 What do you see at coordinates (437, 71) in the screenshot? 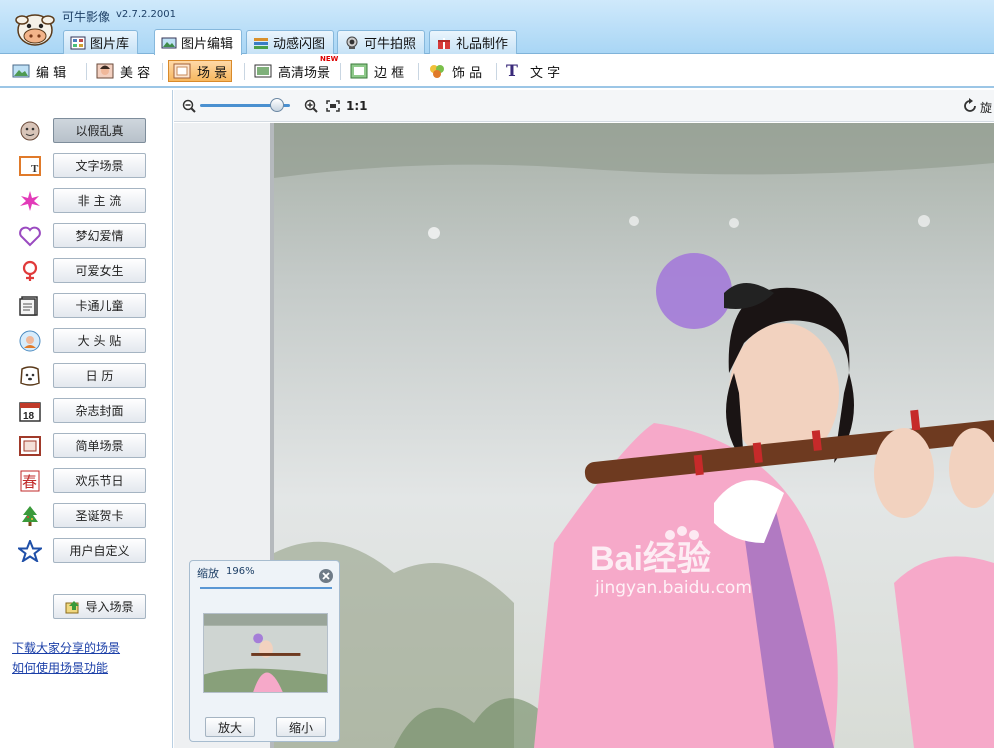
I see `decoration-icon` at bounding box center [437, 71].